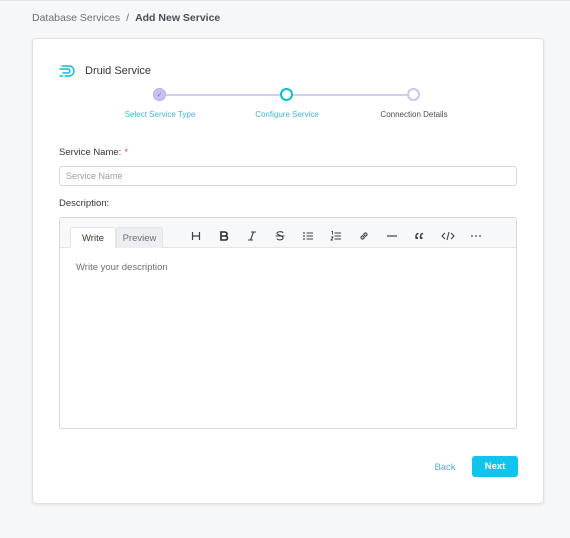  Describe the element at coordinates (287, 114) in the screenshot. I see `step-label-configure-service: Configure Service` at that location.